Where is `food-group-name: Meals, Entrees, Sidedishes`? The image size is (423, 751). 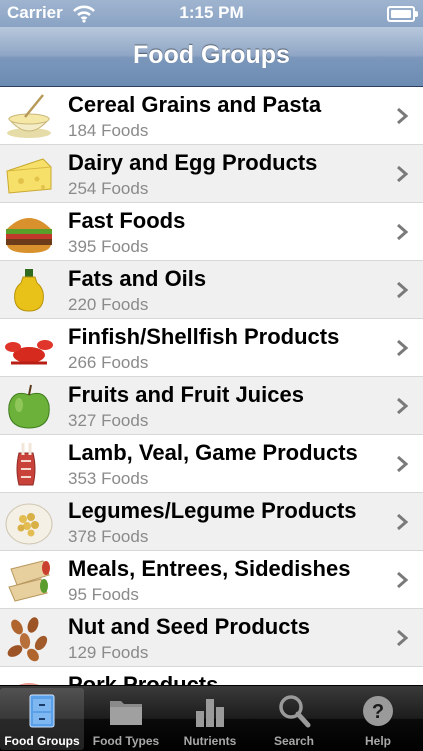 food-group-name: Meals, Entrees, Sidedishes is located at coordinates (209, 568).